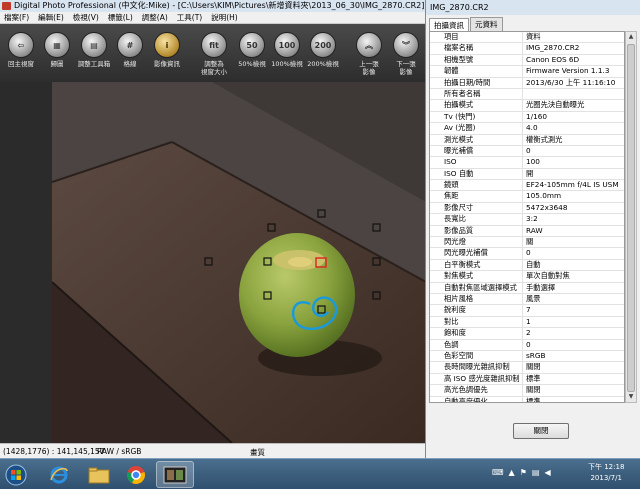 The image size is (640, 489). Describe the element at coordinates (527, 288) in the screenshot. I see `table-row: 自動對焦區域選擇模式 手動選擇` at that location.